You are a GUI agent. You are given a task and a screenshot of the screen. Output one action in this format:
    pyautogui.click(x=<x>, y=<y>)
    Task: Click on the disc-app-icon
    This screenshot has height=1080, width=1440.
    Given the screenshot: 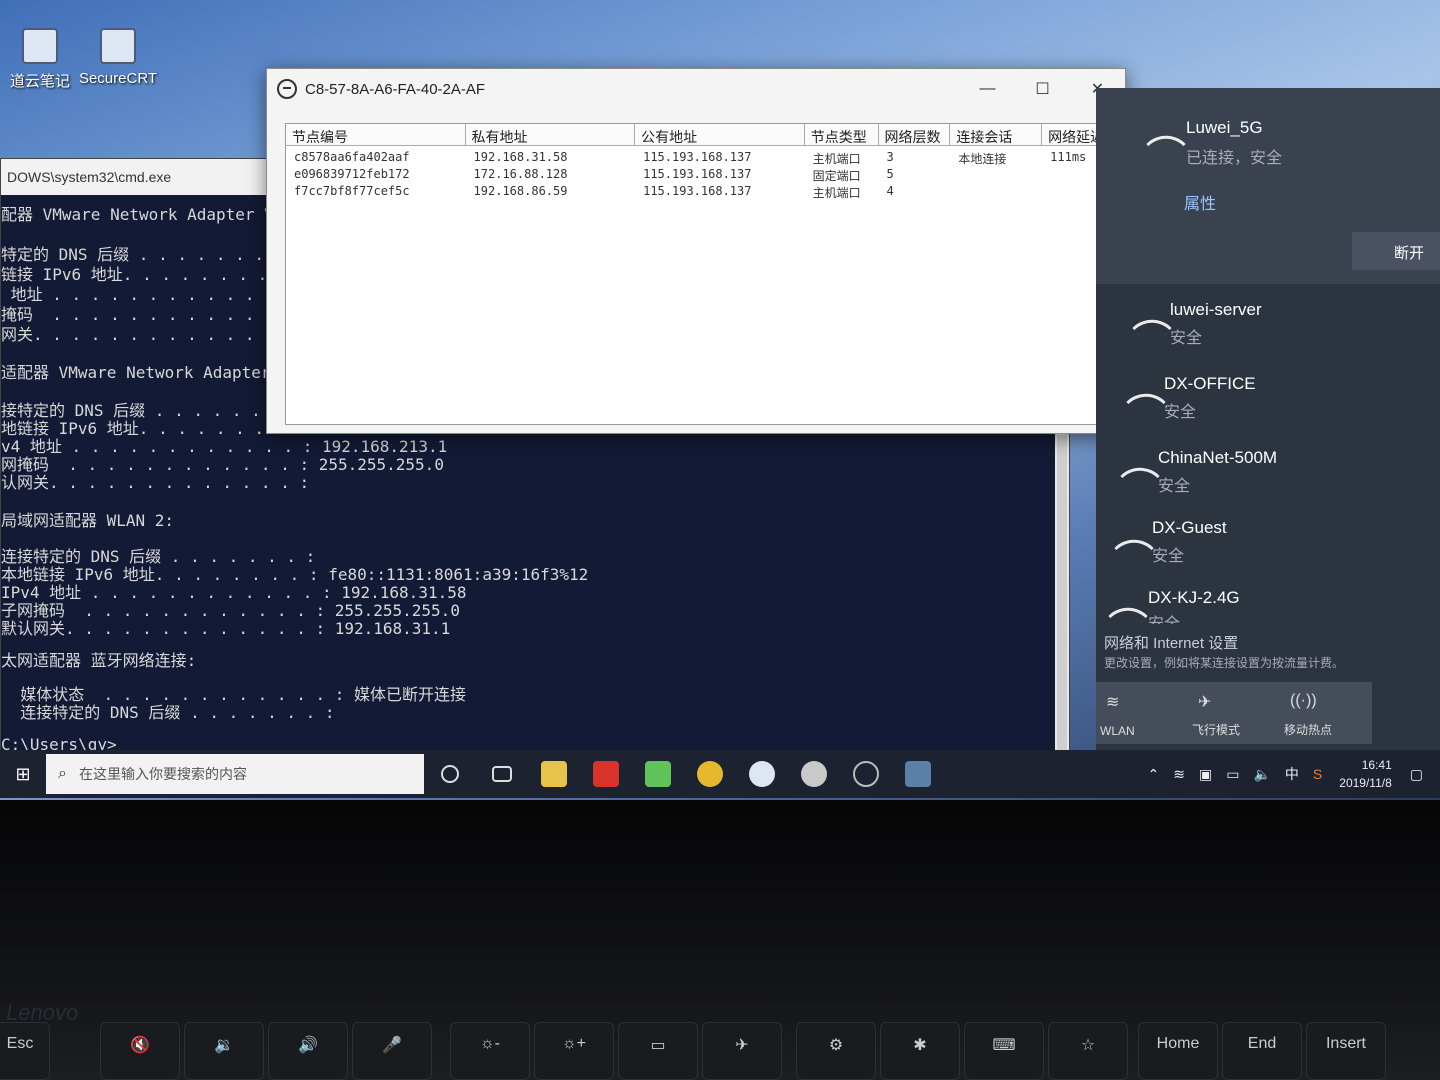 What is the action you would take?
    pyautogui.click(x=814, y=774)
    